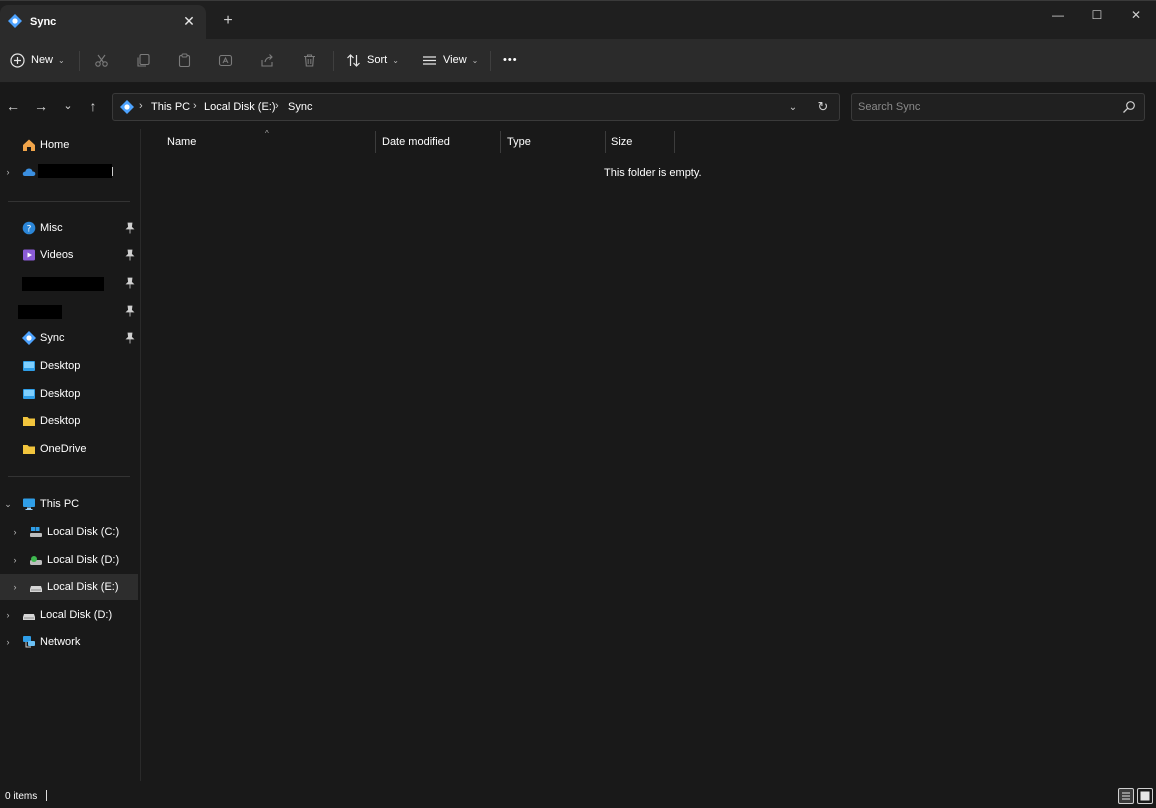  What do you see at coordinates (240, 107) in the screenshot?
I see `breadcrumb-local-disk-e: Local Disk (E:)` at bounding box center [240, 107].